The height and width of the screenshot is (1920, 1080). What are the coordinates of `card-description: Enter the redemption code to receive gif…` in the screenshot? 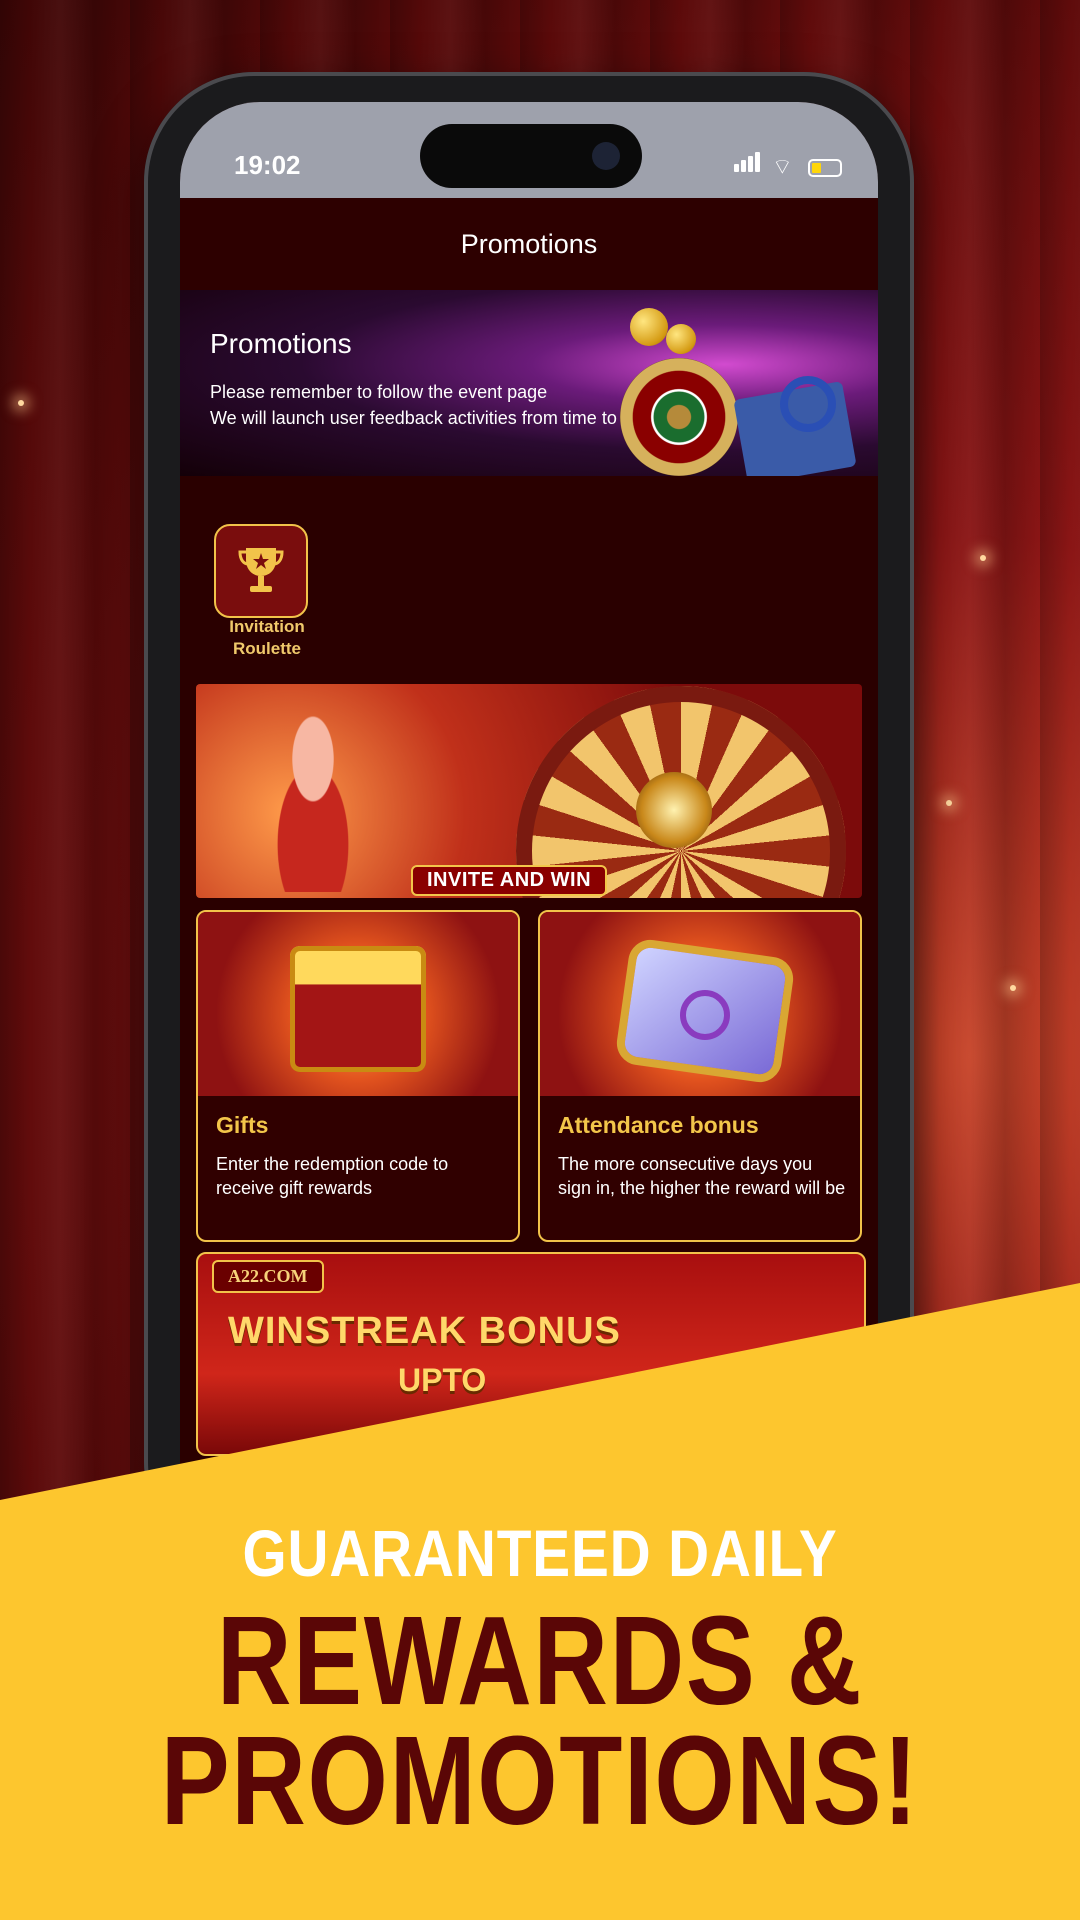 It's located at (332, 1176).